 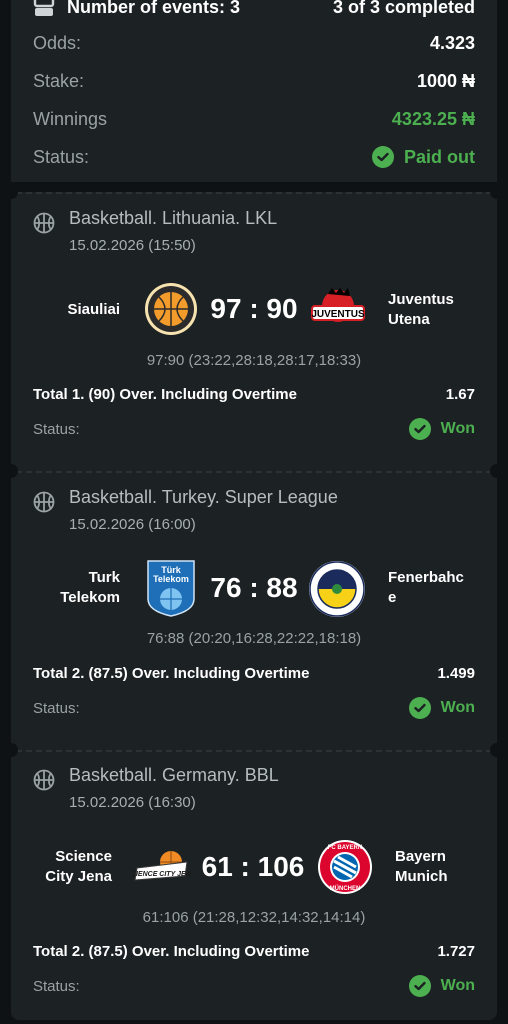 What do you see at coordinates (93, 309) in the screenshot?
I see `home-team-name: Siauliai` at bounding box center [93, 309].